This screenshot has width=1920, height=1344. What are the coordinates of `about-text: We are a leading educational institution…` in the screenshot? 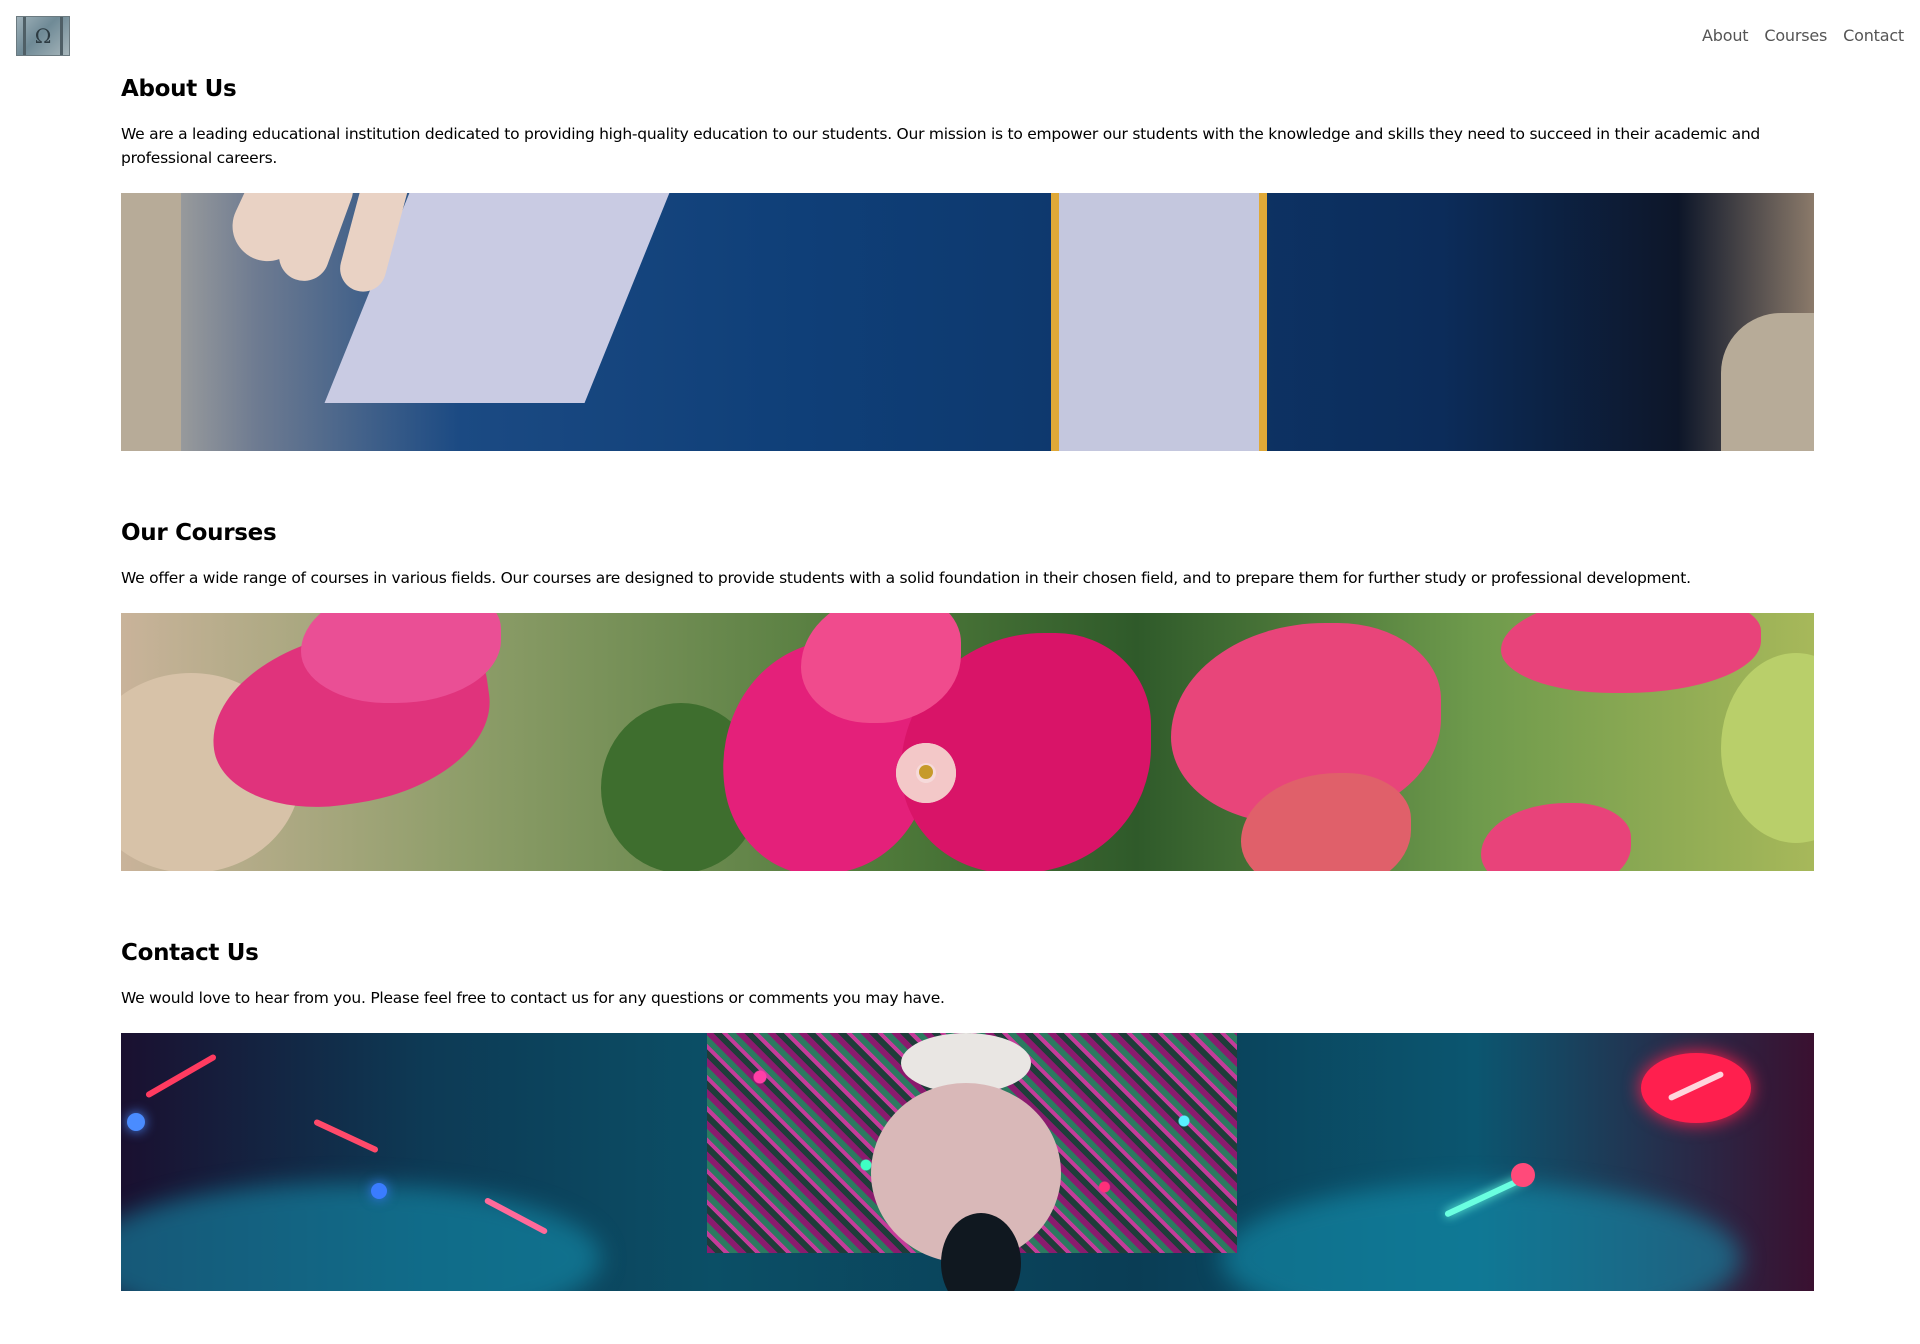 It's located at (941, 146).